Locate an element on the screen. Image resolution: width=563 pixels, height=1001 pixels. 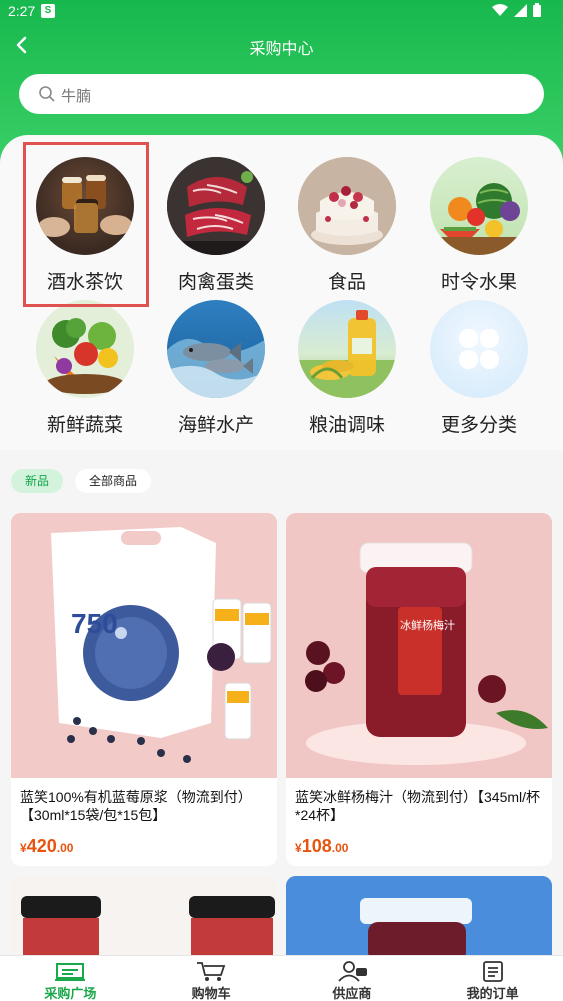
category-meat: 肉禽蛋类 is located at coordinates (216, 225).